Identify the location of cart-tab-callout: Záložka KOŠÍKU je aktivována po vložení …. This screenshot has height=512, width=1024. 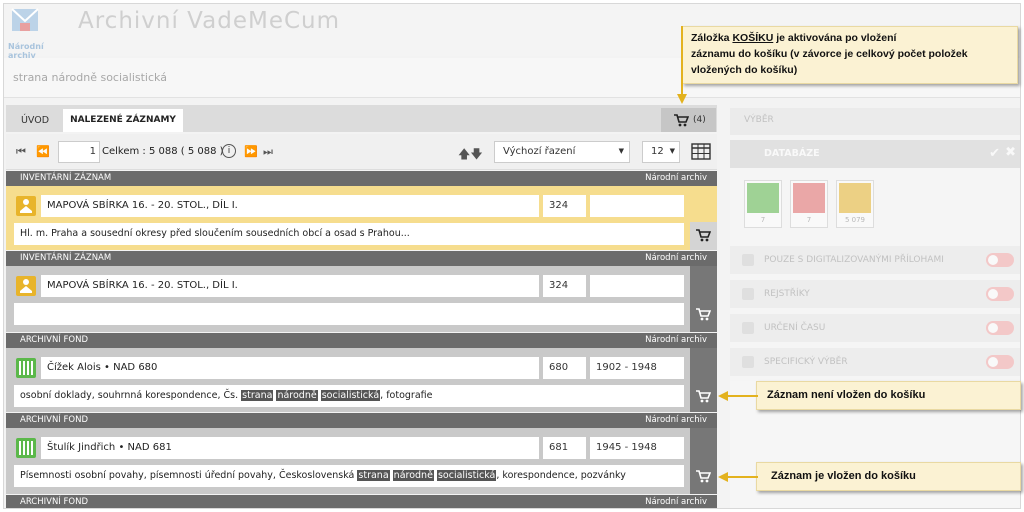
(850, 55).